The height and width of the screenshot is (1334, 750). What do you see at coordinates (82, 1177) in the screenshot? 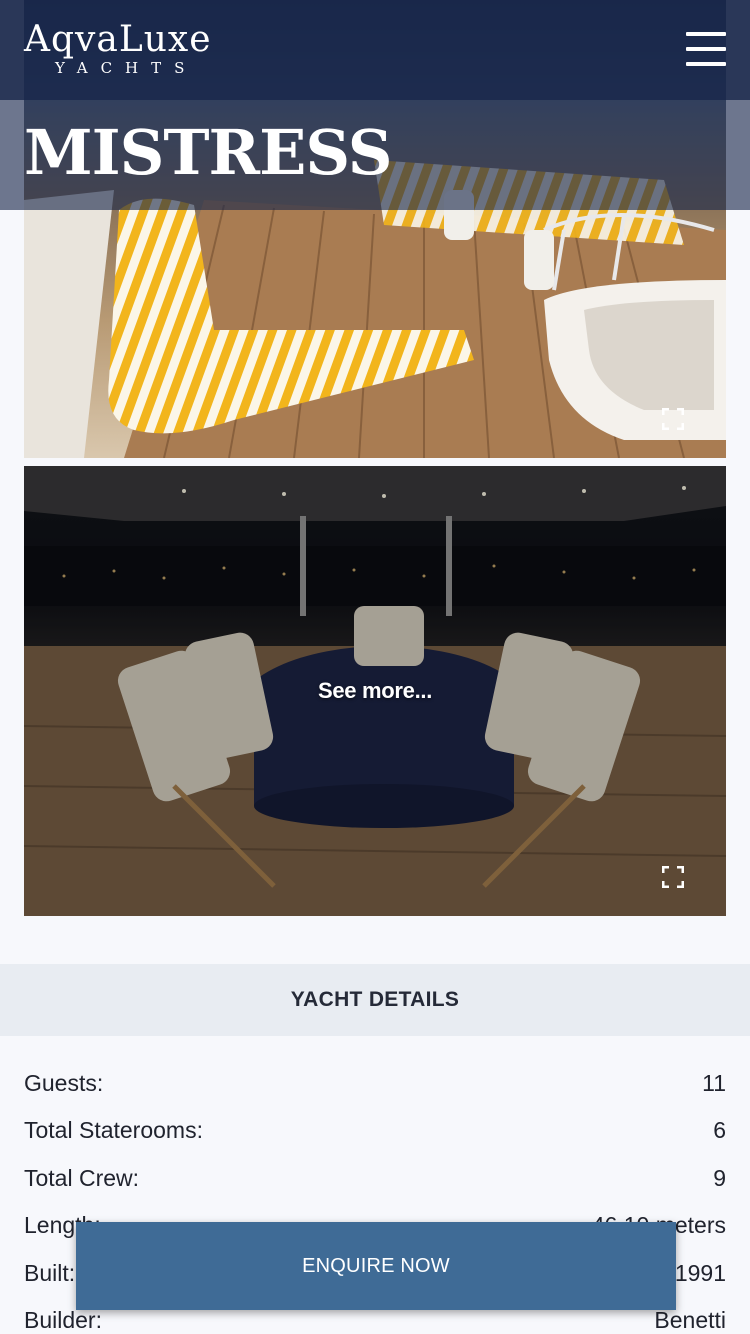
I see `detail-label: Total Crew:` at bounding box center [82, 1177].